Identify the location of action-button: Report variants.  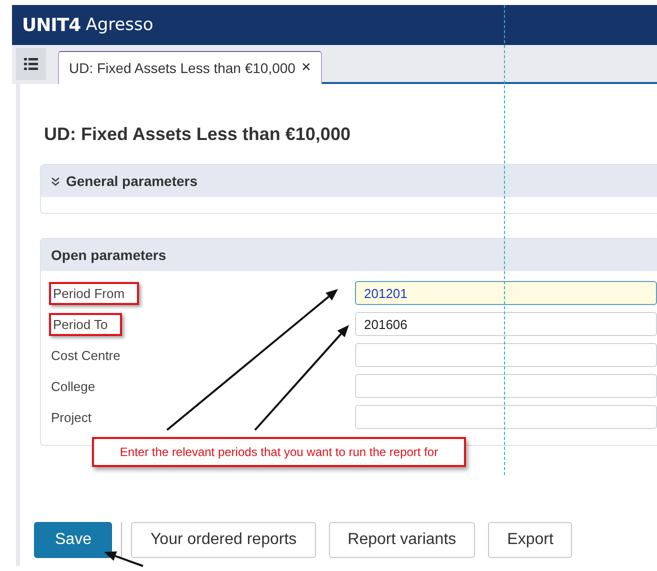
(402, 540).